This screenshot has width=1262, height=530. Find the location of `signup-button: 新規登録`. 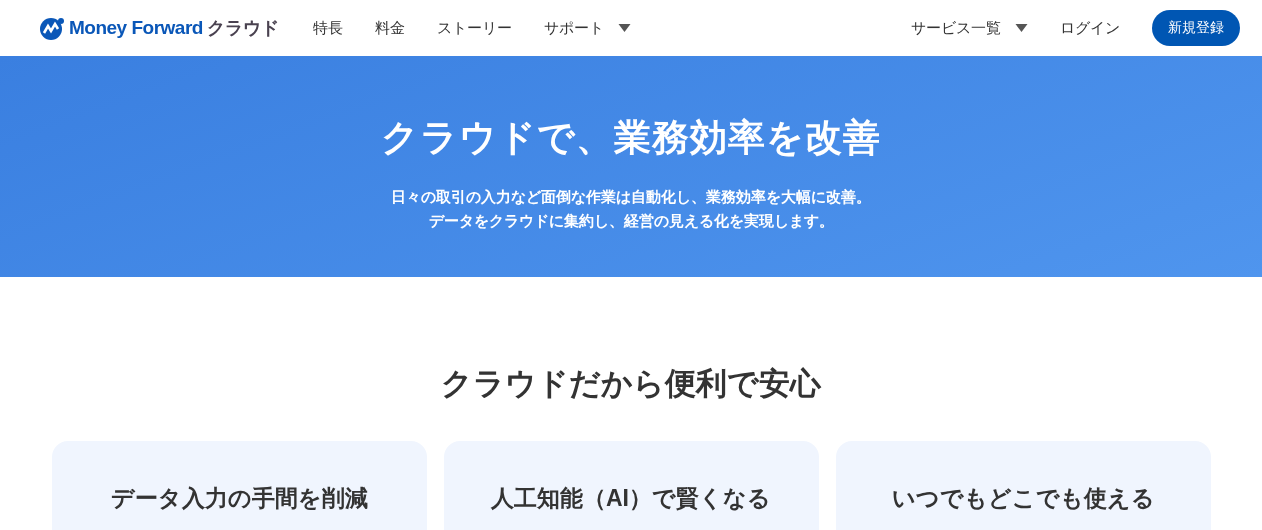

signup-button: 新規登録 is located at coordinates (1196, 28).